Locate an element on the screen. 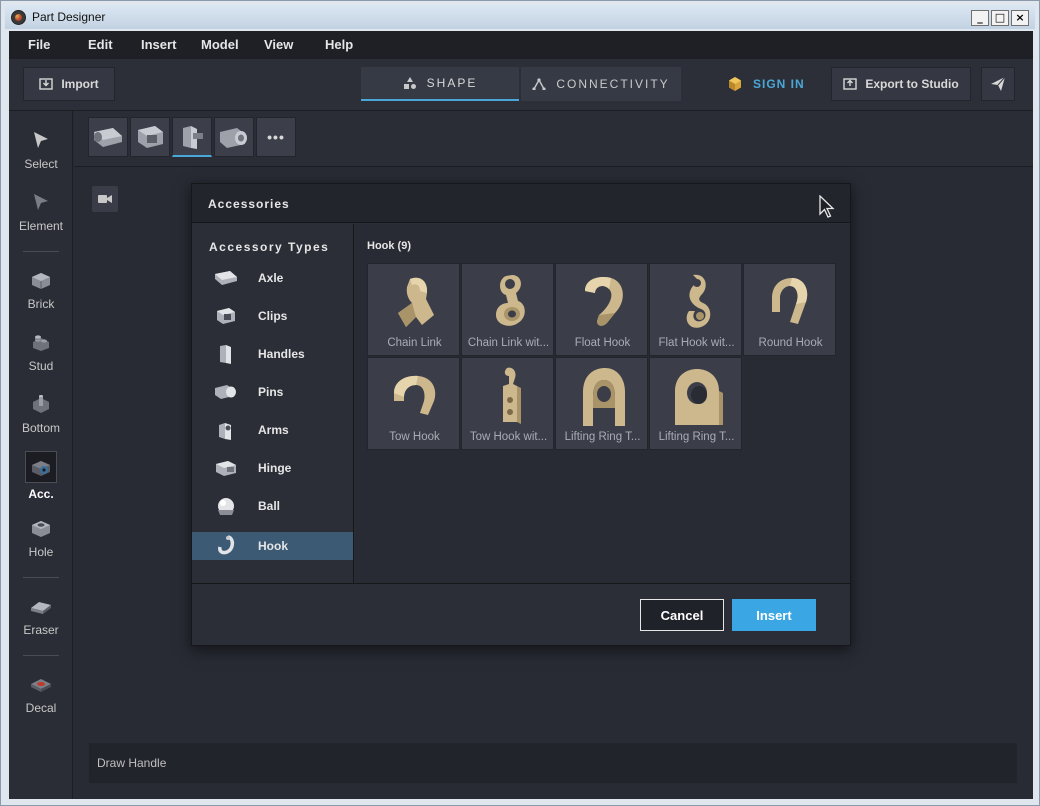 The height and width of the screenshot is (806, 1040). cancel-button: Cancel is located at coordinates (682, 615).